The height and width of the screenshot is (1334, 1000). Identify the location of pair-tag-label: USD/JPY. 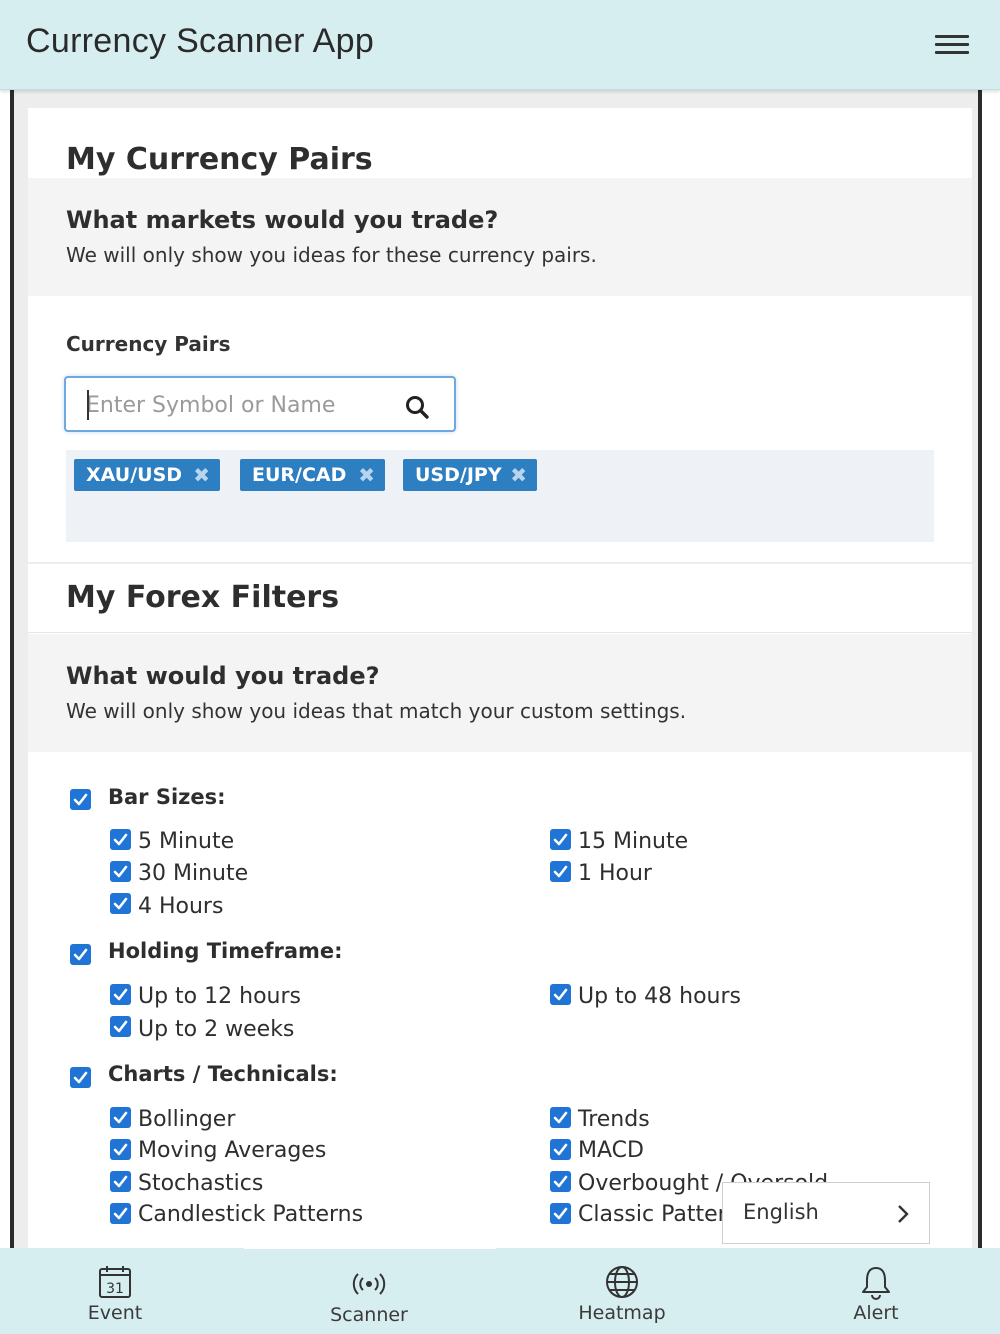
(458, 475).